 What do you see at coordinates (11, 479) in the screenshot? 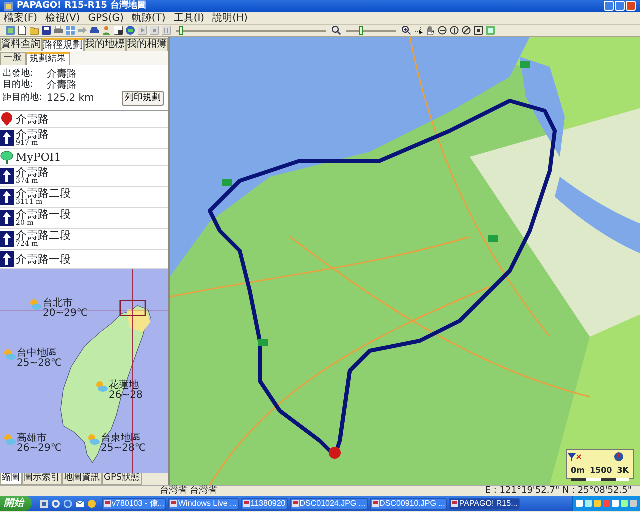
I see `panel-tab: 縮圖` at bounding box center [11, 479].